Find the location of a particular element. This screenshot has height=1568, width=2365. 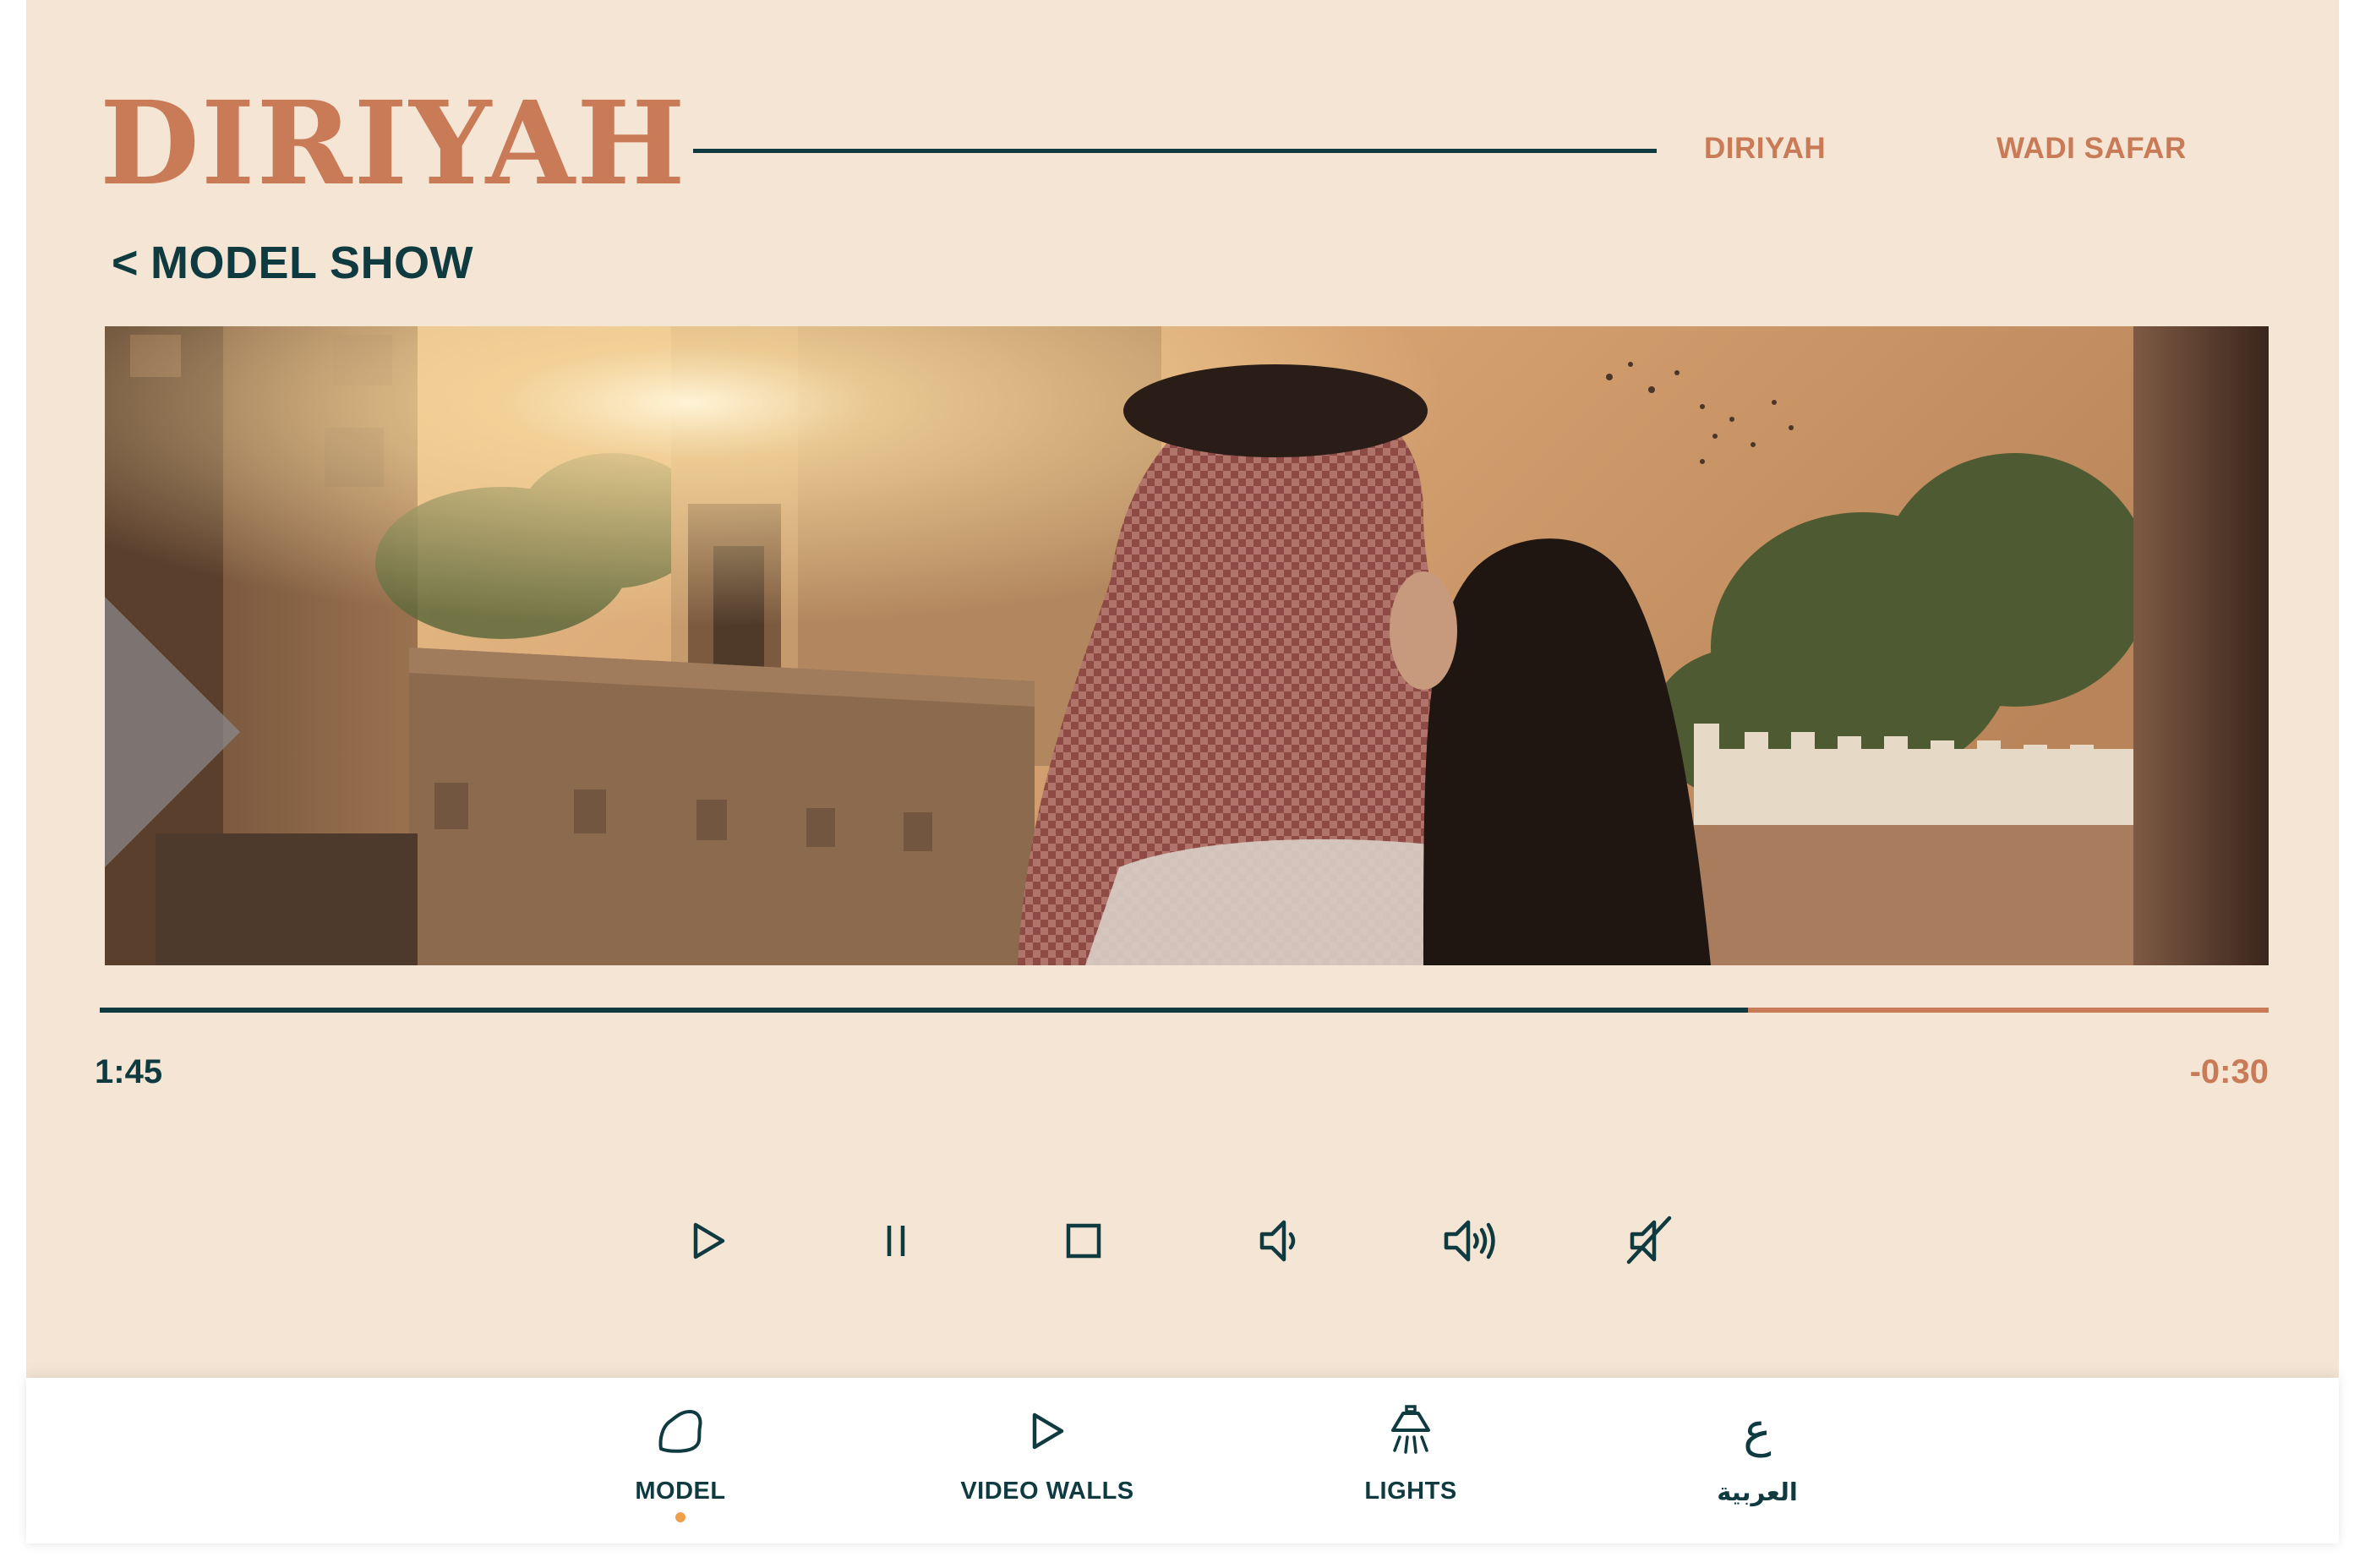

stop-icon is located at coordinates (1083, 1241).